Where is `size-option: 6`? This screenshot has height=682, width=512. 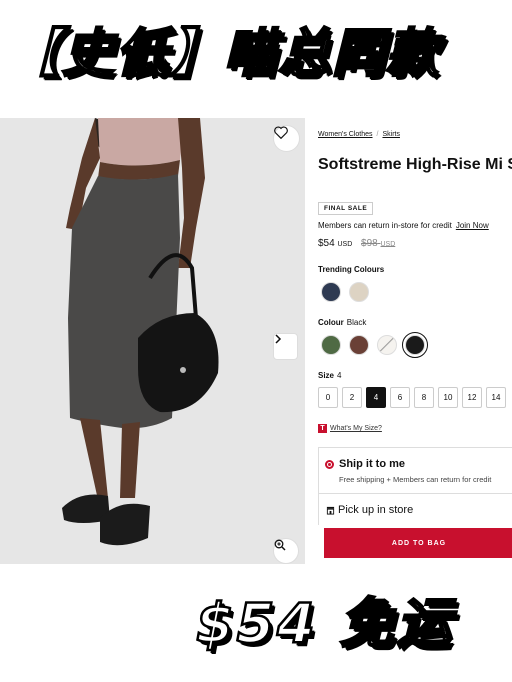 size-option: 6 is located at coordinates (400, 397).